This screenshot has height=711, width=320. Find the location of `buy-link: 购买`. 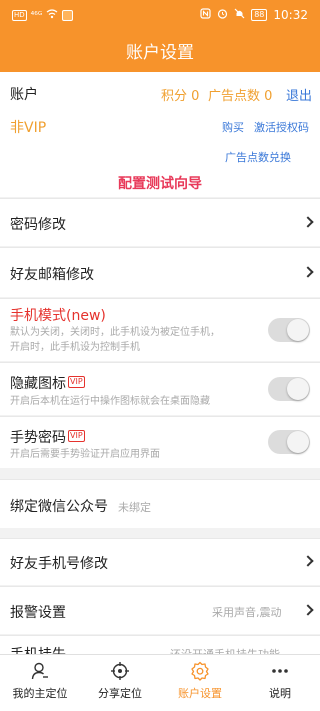

buy-link: 购买 is located at coordinates (233, 127).